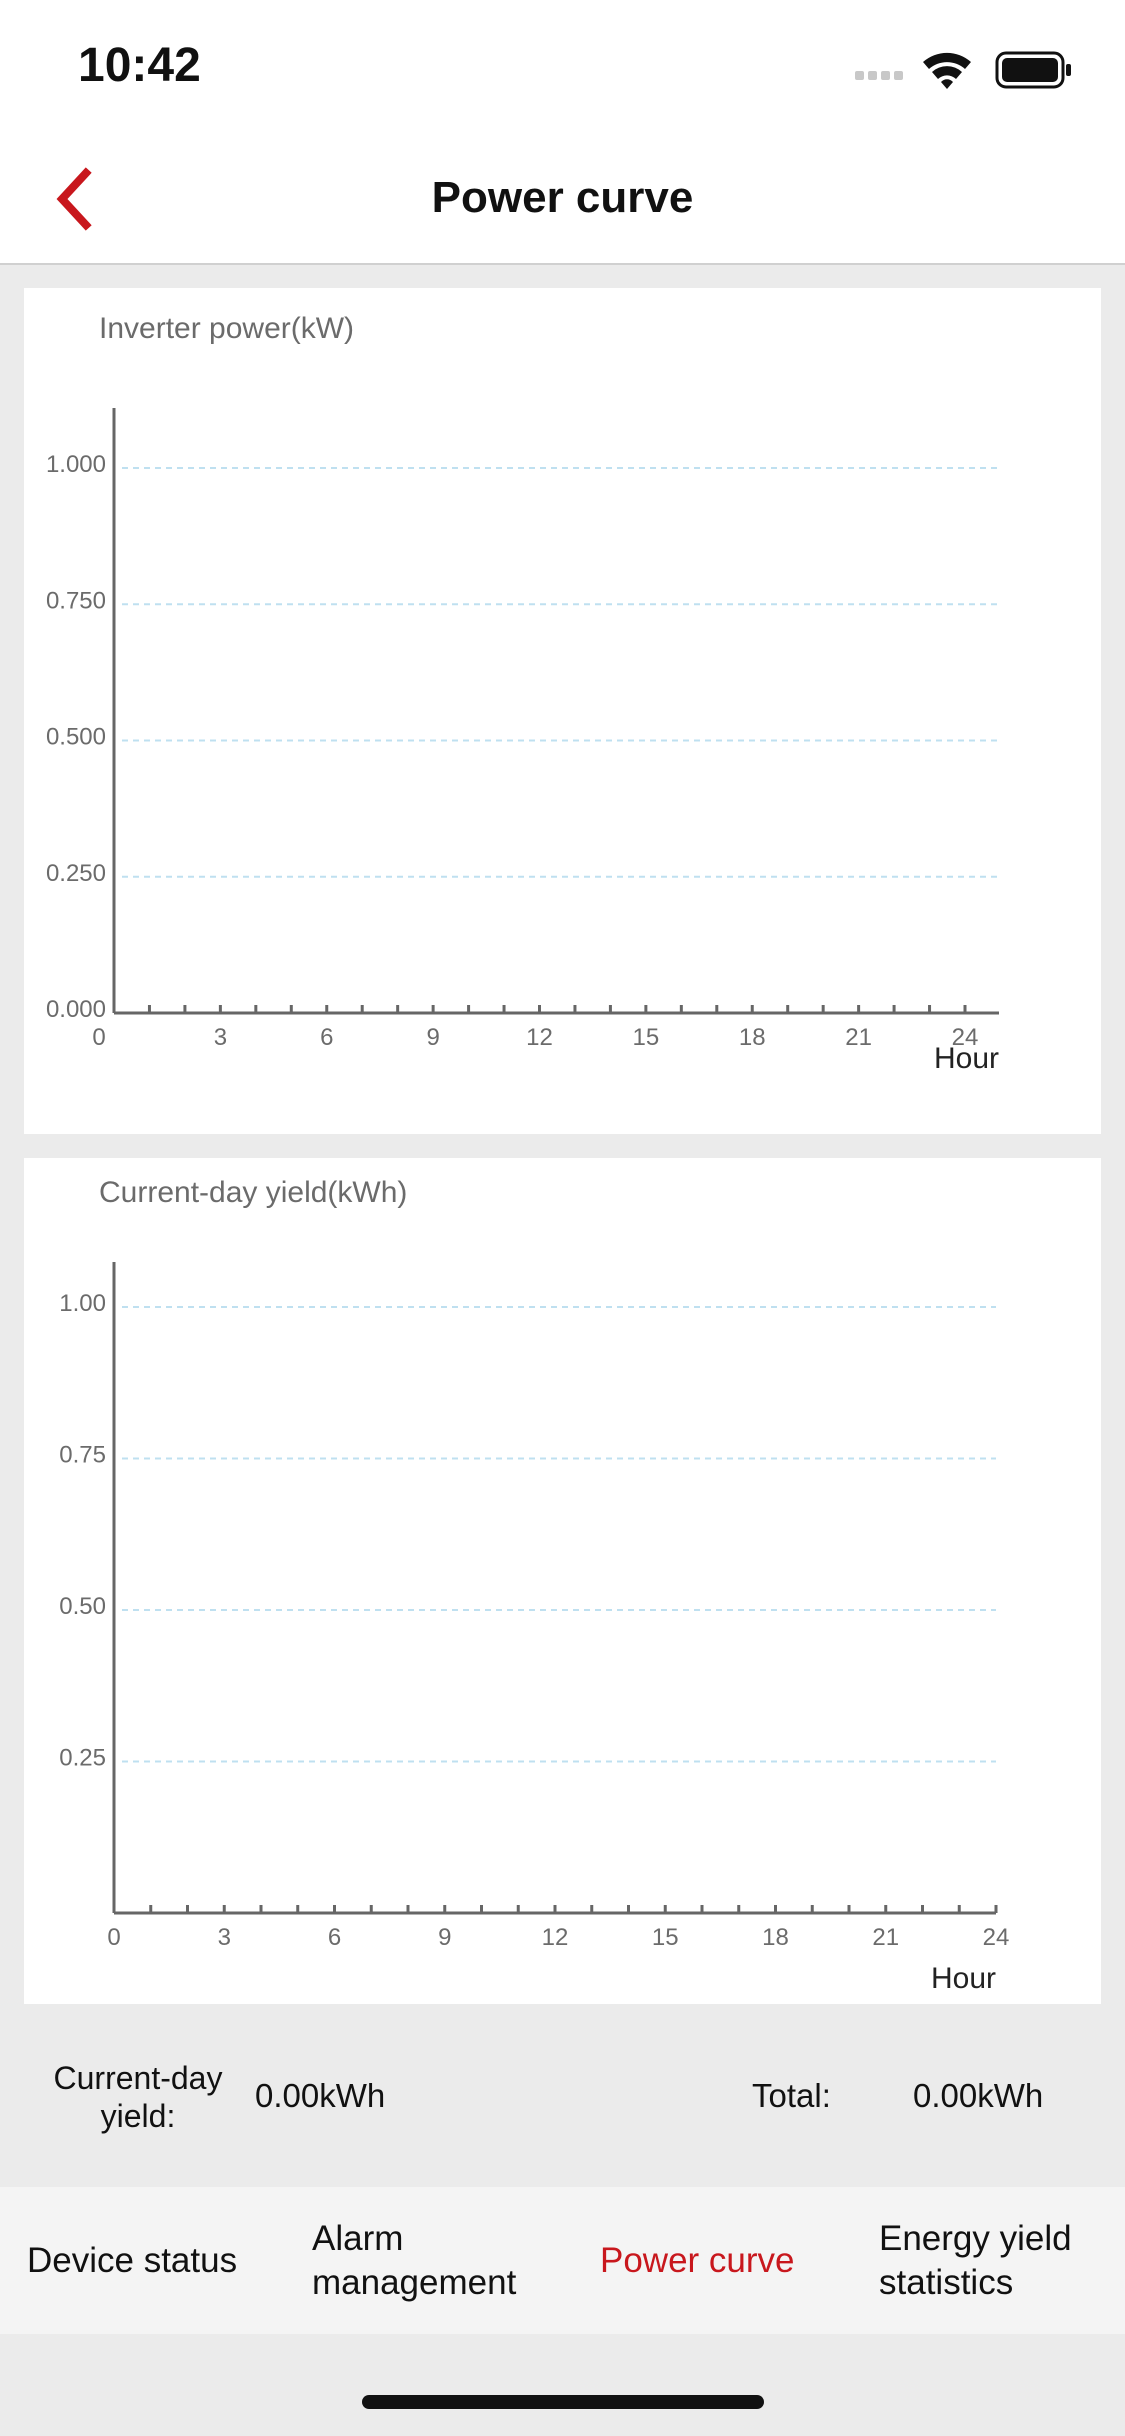  Describe the element at coordinates (82, 1455) in the screenshot. I see `y-tick-label: 0.75` at that location.